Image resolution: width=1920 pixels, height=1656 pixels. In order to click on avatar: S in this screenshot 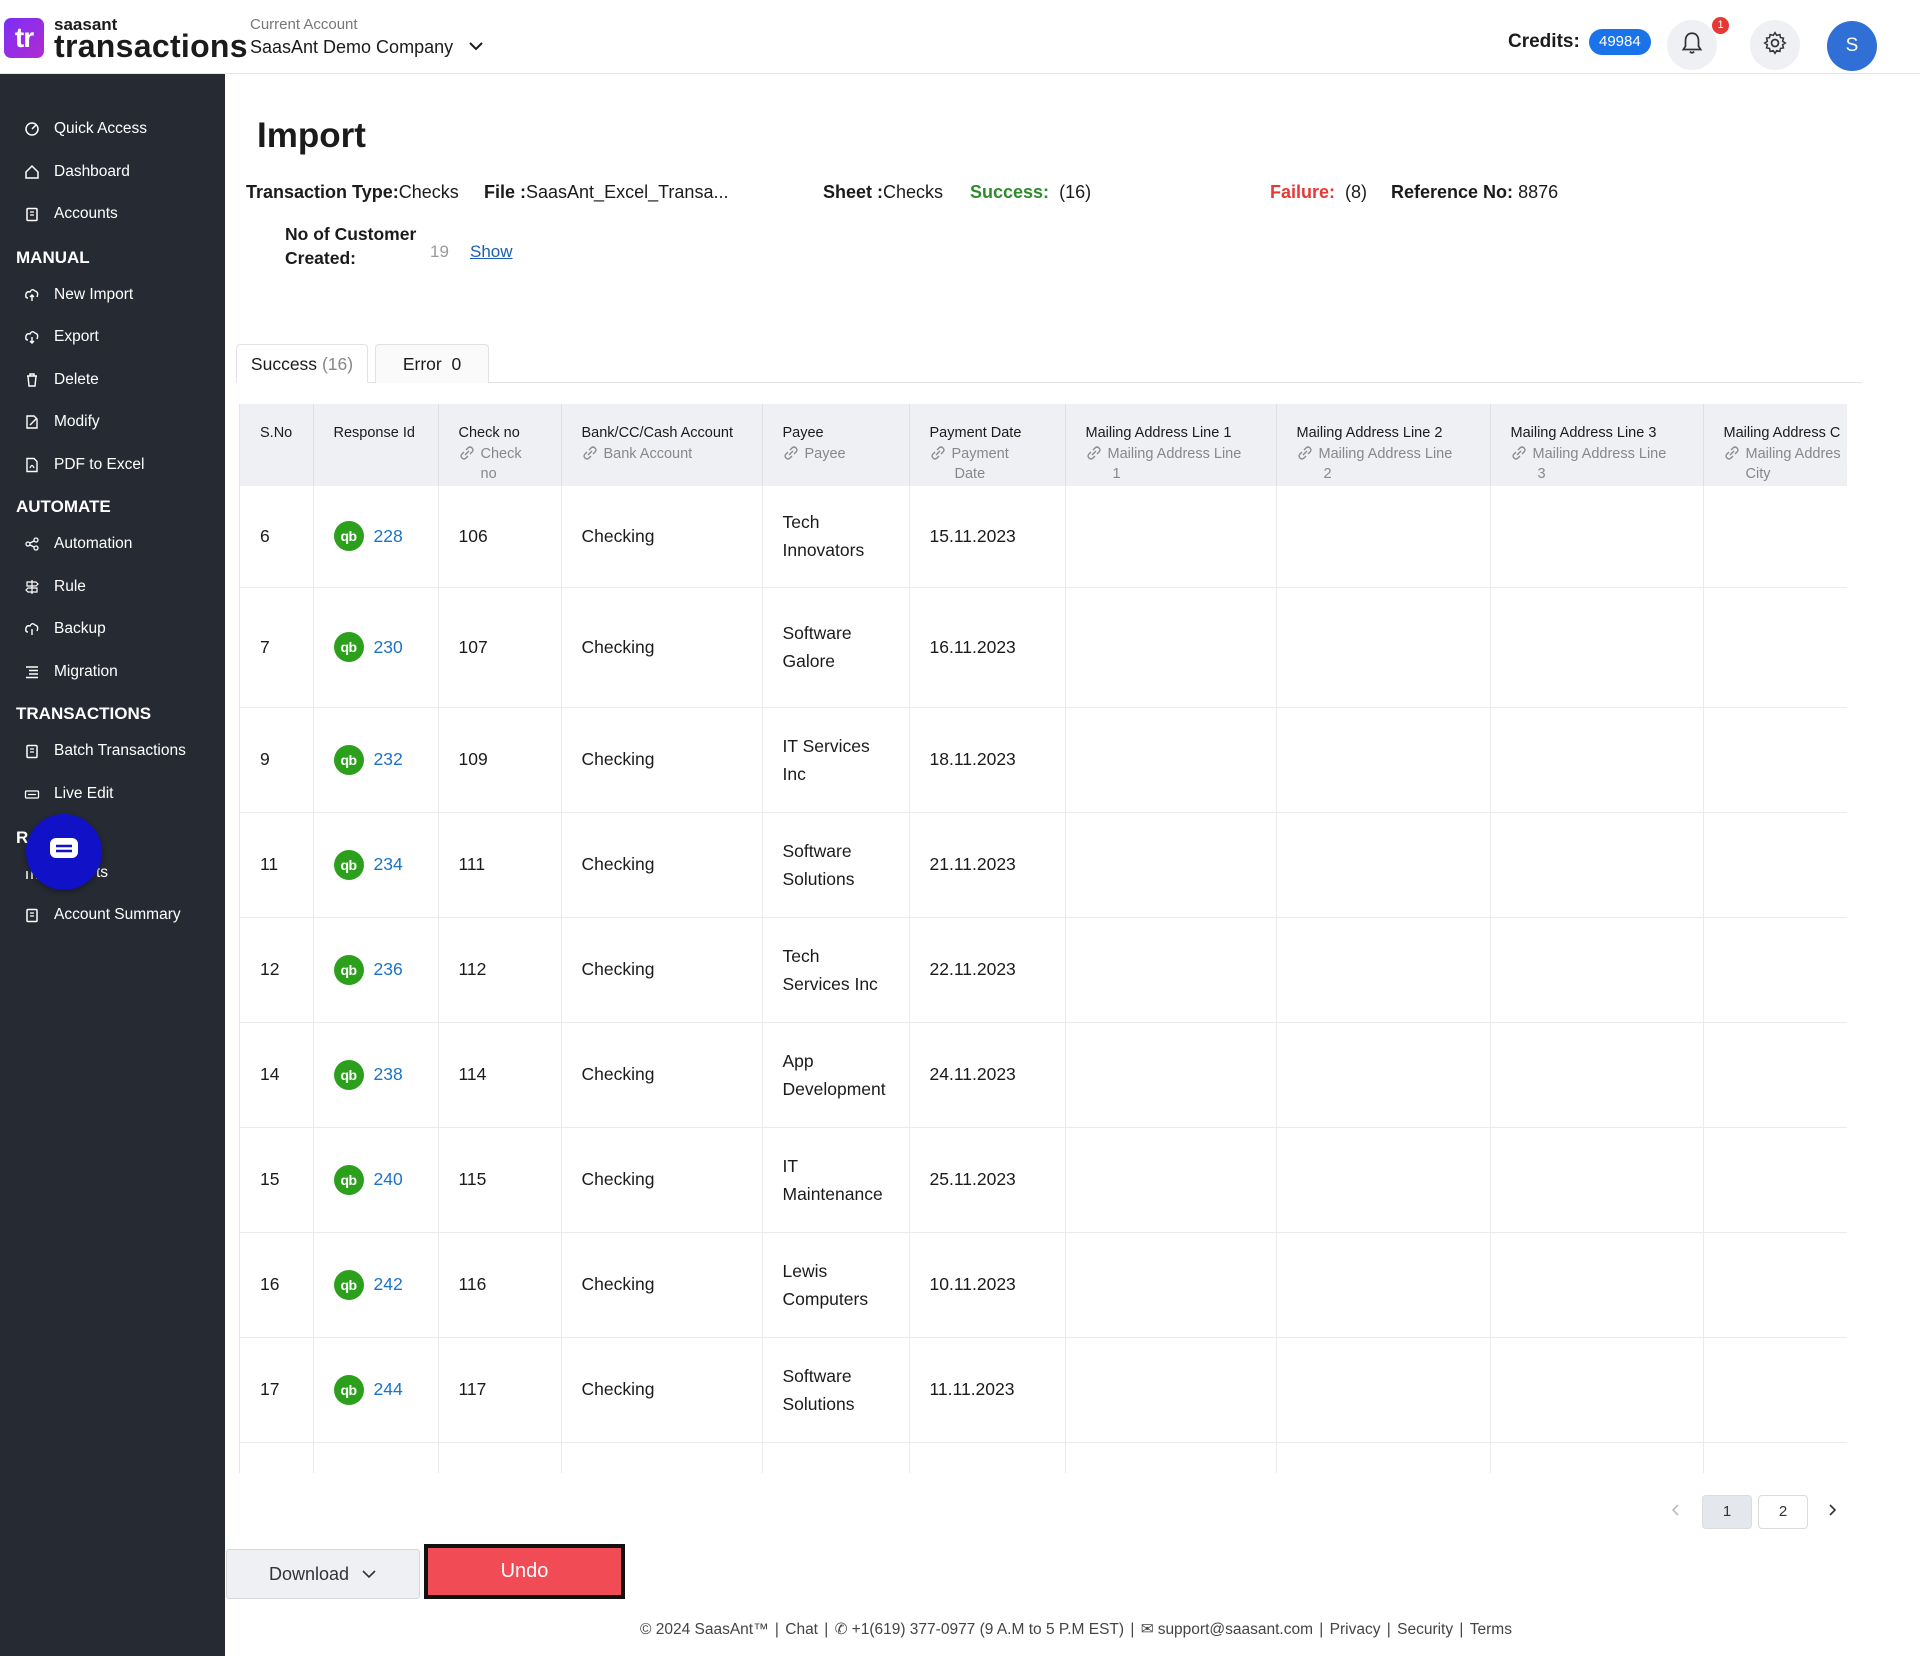, I will do `click(1852, 46)`.